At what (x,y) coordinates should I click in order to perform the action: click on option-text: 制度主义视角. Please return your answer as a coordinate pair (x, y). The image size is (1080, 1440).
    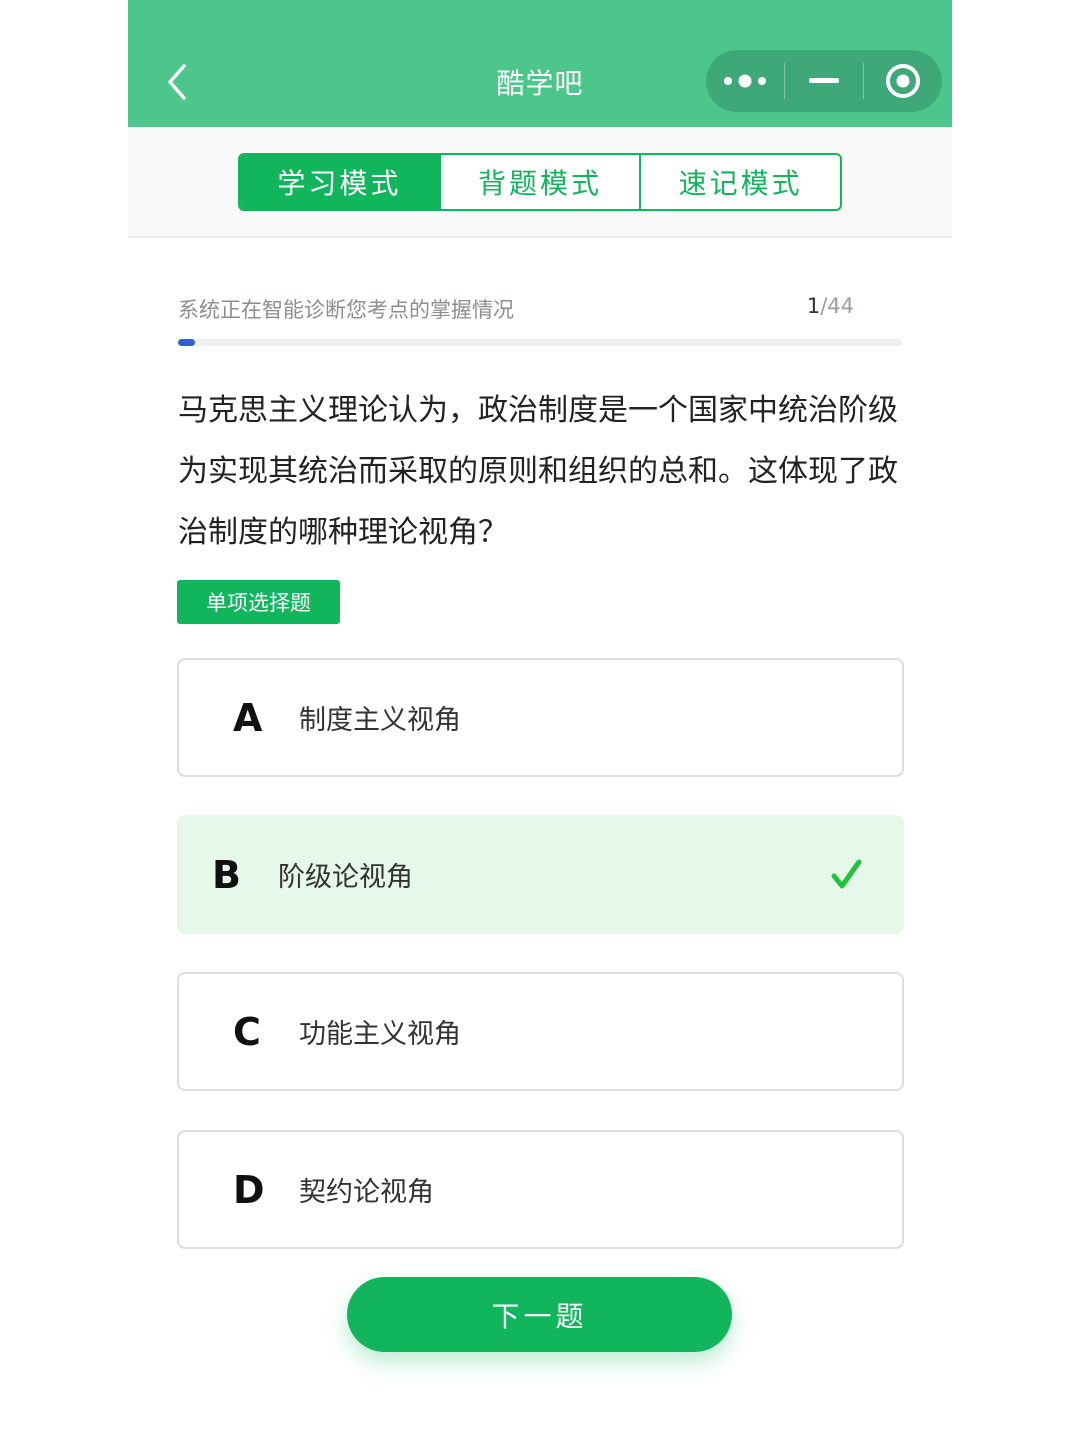
    Looking at the image, I should click on (380, 720).